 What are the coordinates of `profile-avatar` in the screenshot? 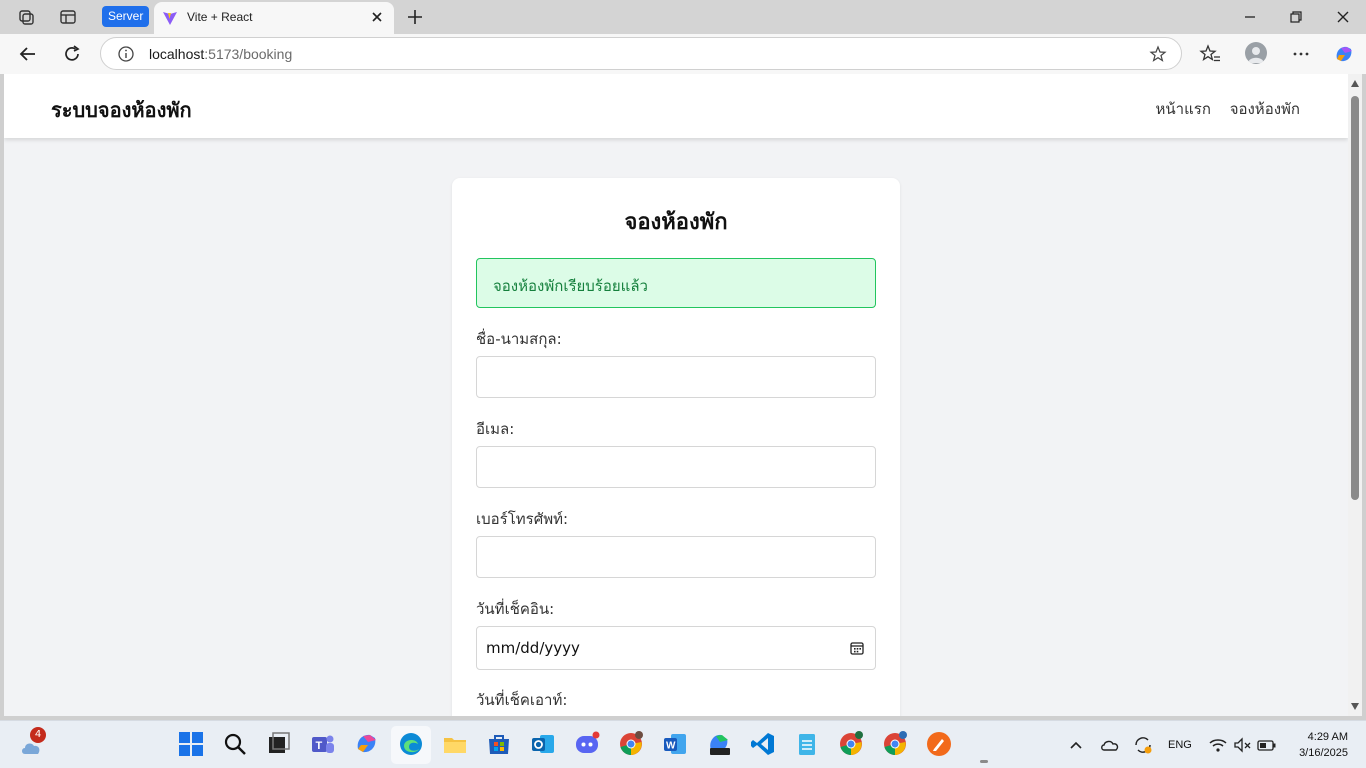 It's located at (1256, 53).